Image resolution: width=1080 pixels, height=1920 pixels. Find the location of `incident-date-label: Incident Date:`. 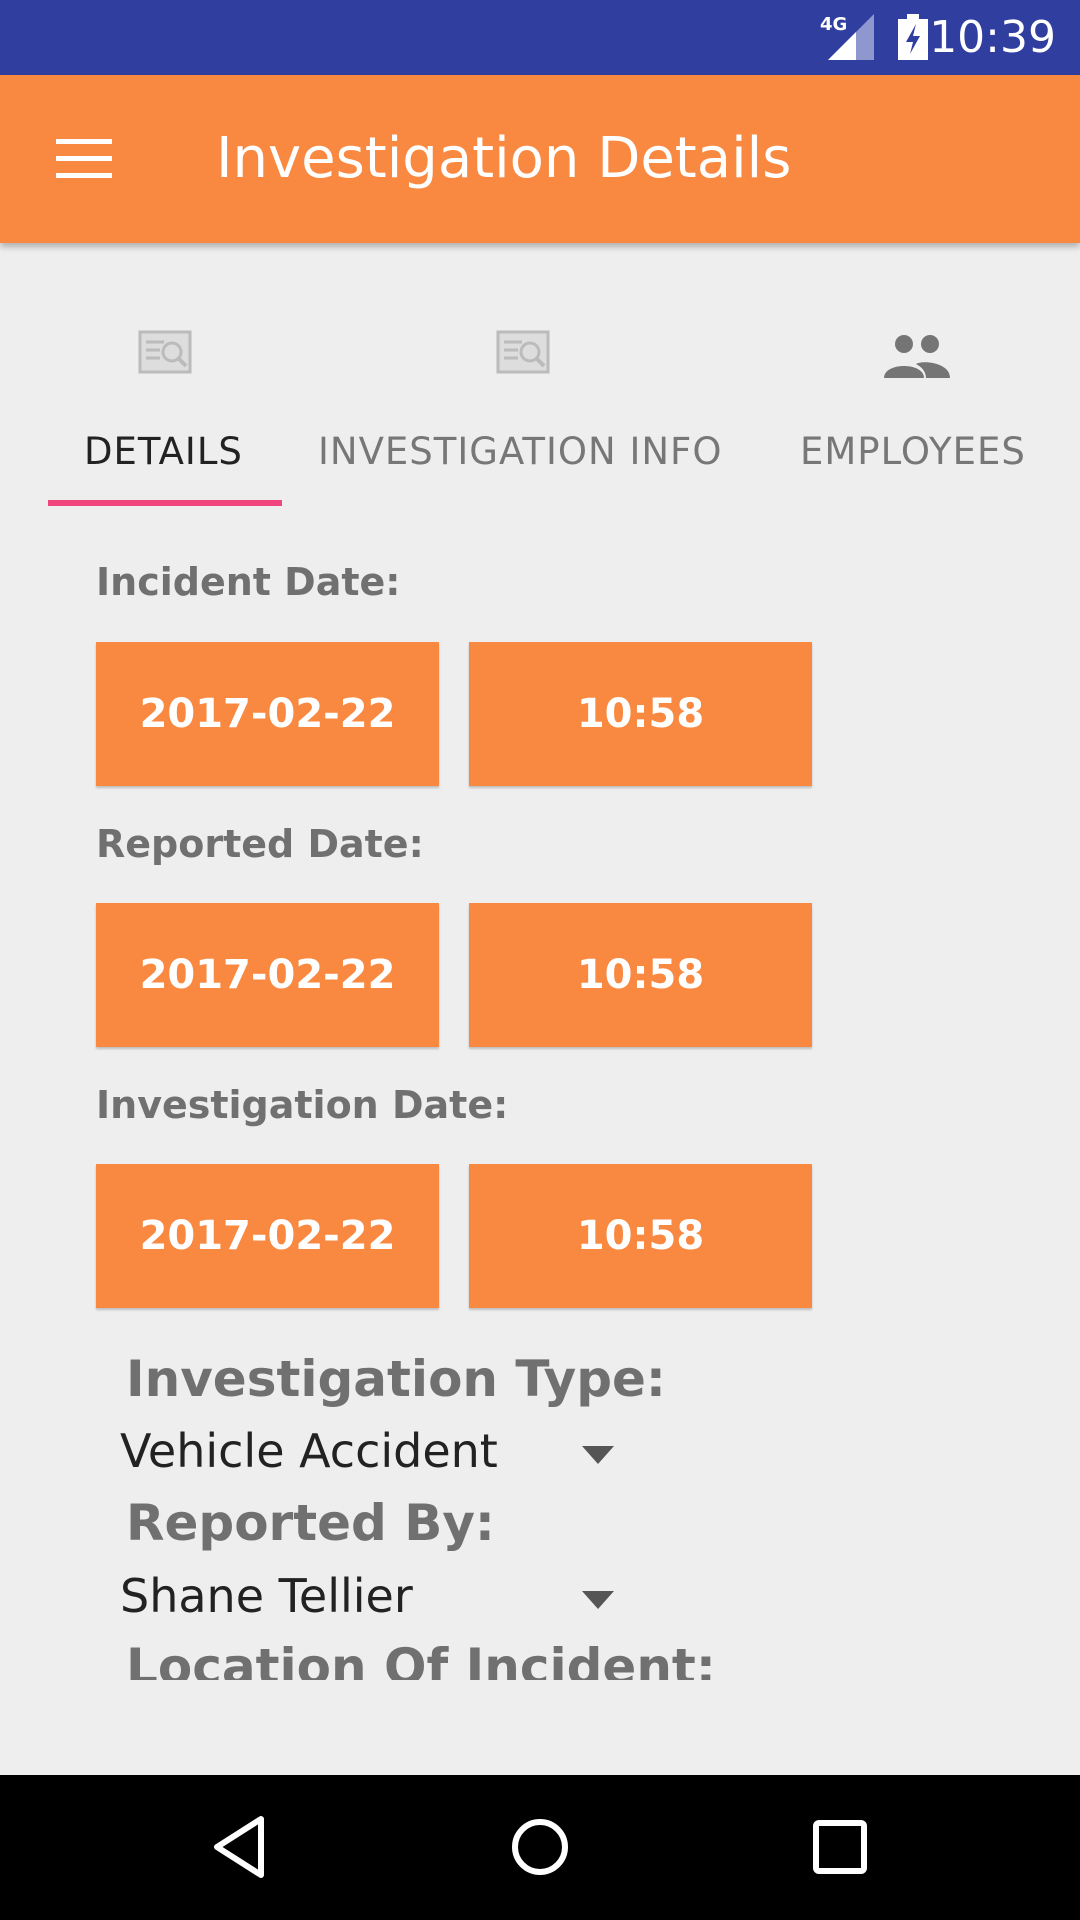

incident-date-label: Incident Date: is located at coordinates (248, 582).